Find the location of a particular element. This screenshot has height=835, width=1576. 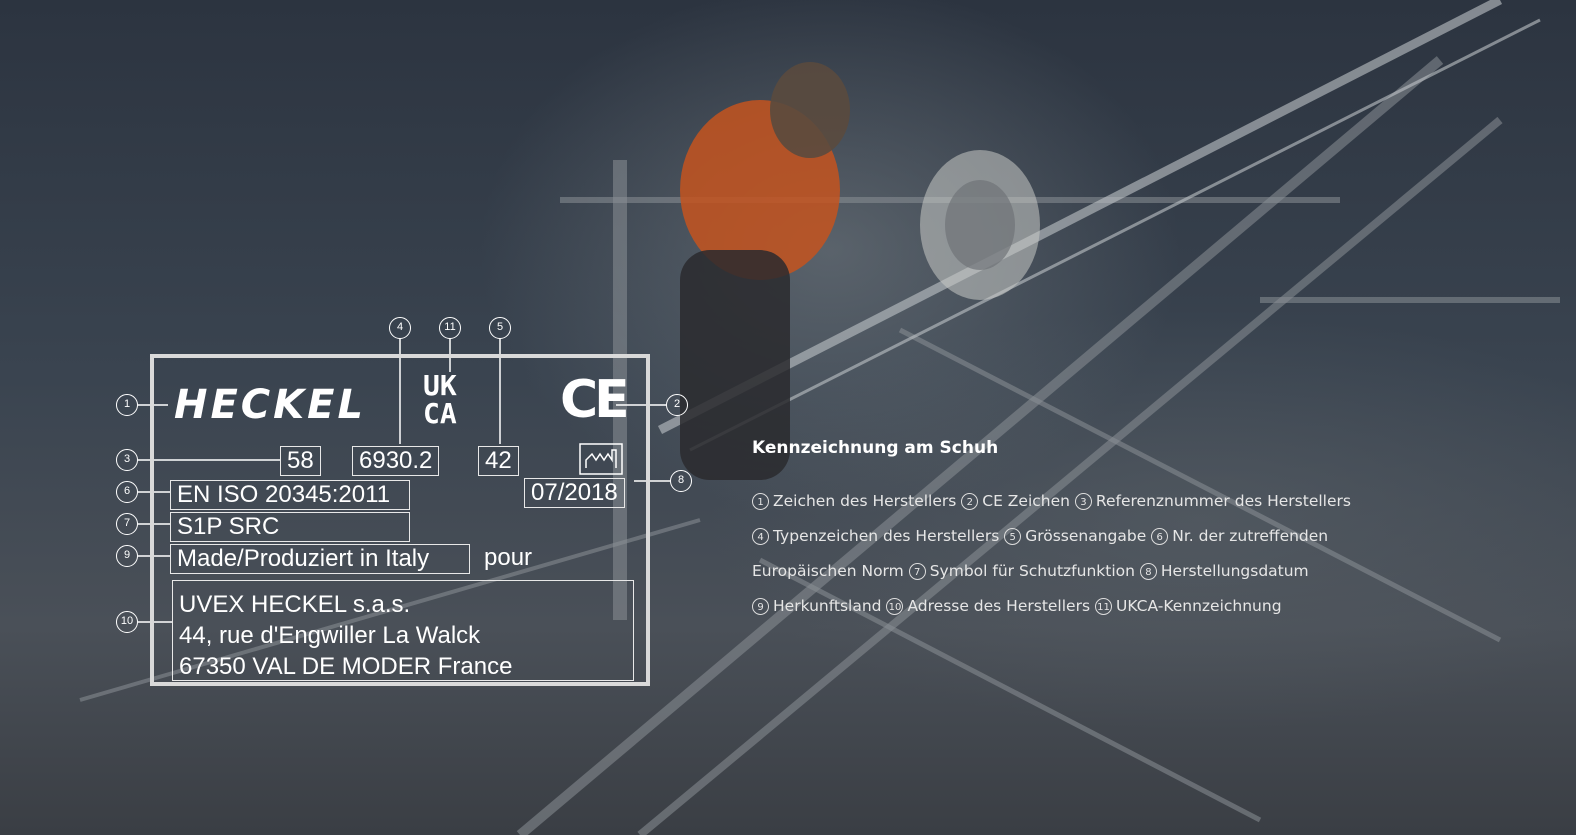

legend-text: Adresse des Herstellers is located at coordinates (999, 606).